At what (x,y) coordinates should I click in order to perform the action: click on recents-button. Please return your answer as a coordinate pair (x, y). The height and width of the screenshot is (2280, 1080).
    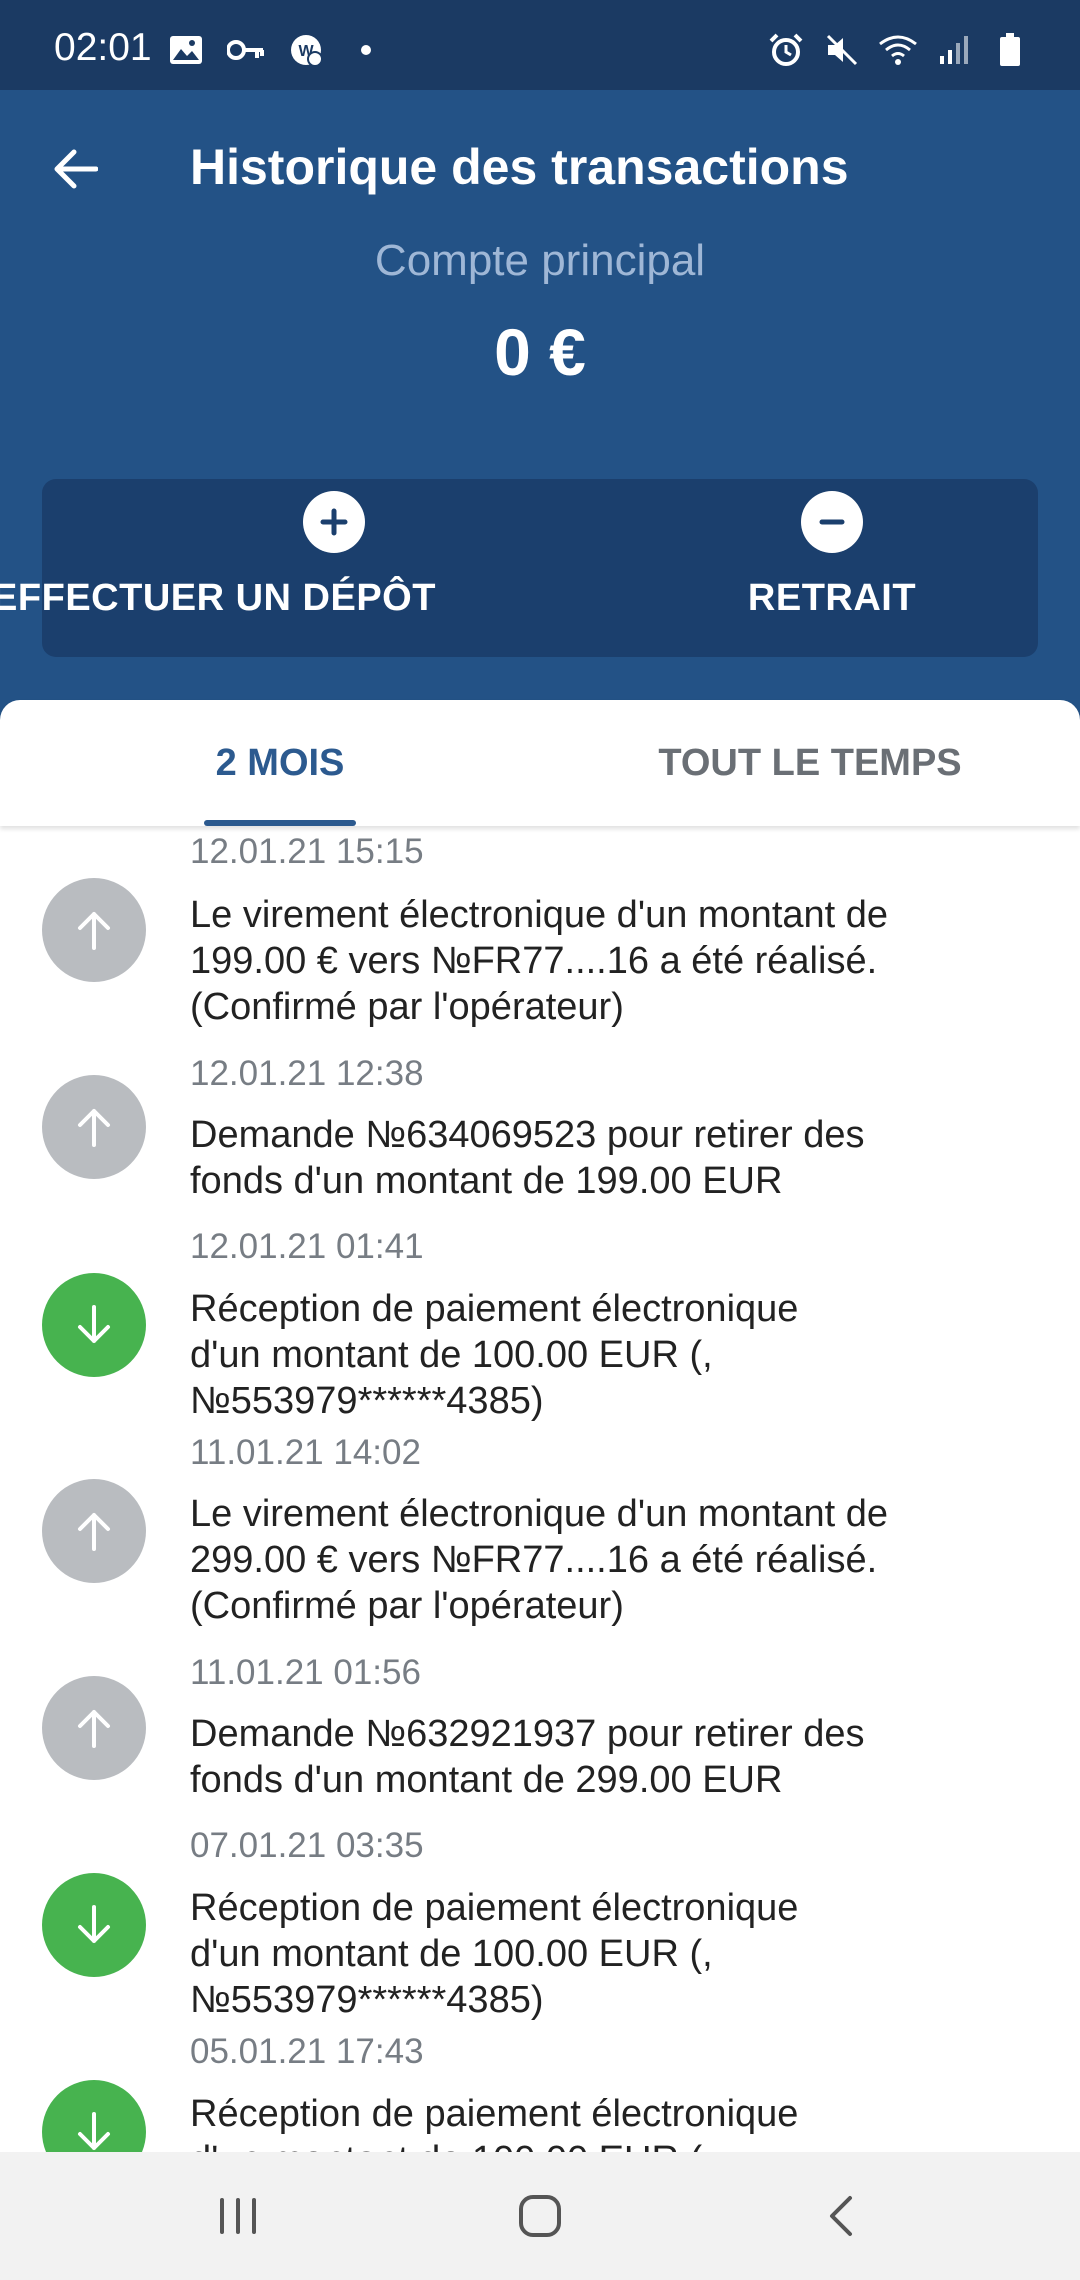
    Looking at the image, I should click on (238, 2216).